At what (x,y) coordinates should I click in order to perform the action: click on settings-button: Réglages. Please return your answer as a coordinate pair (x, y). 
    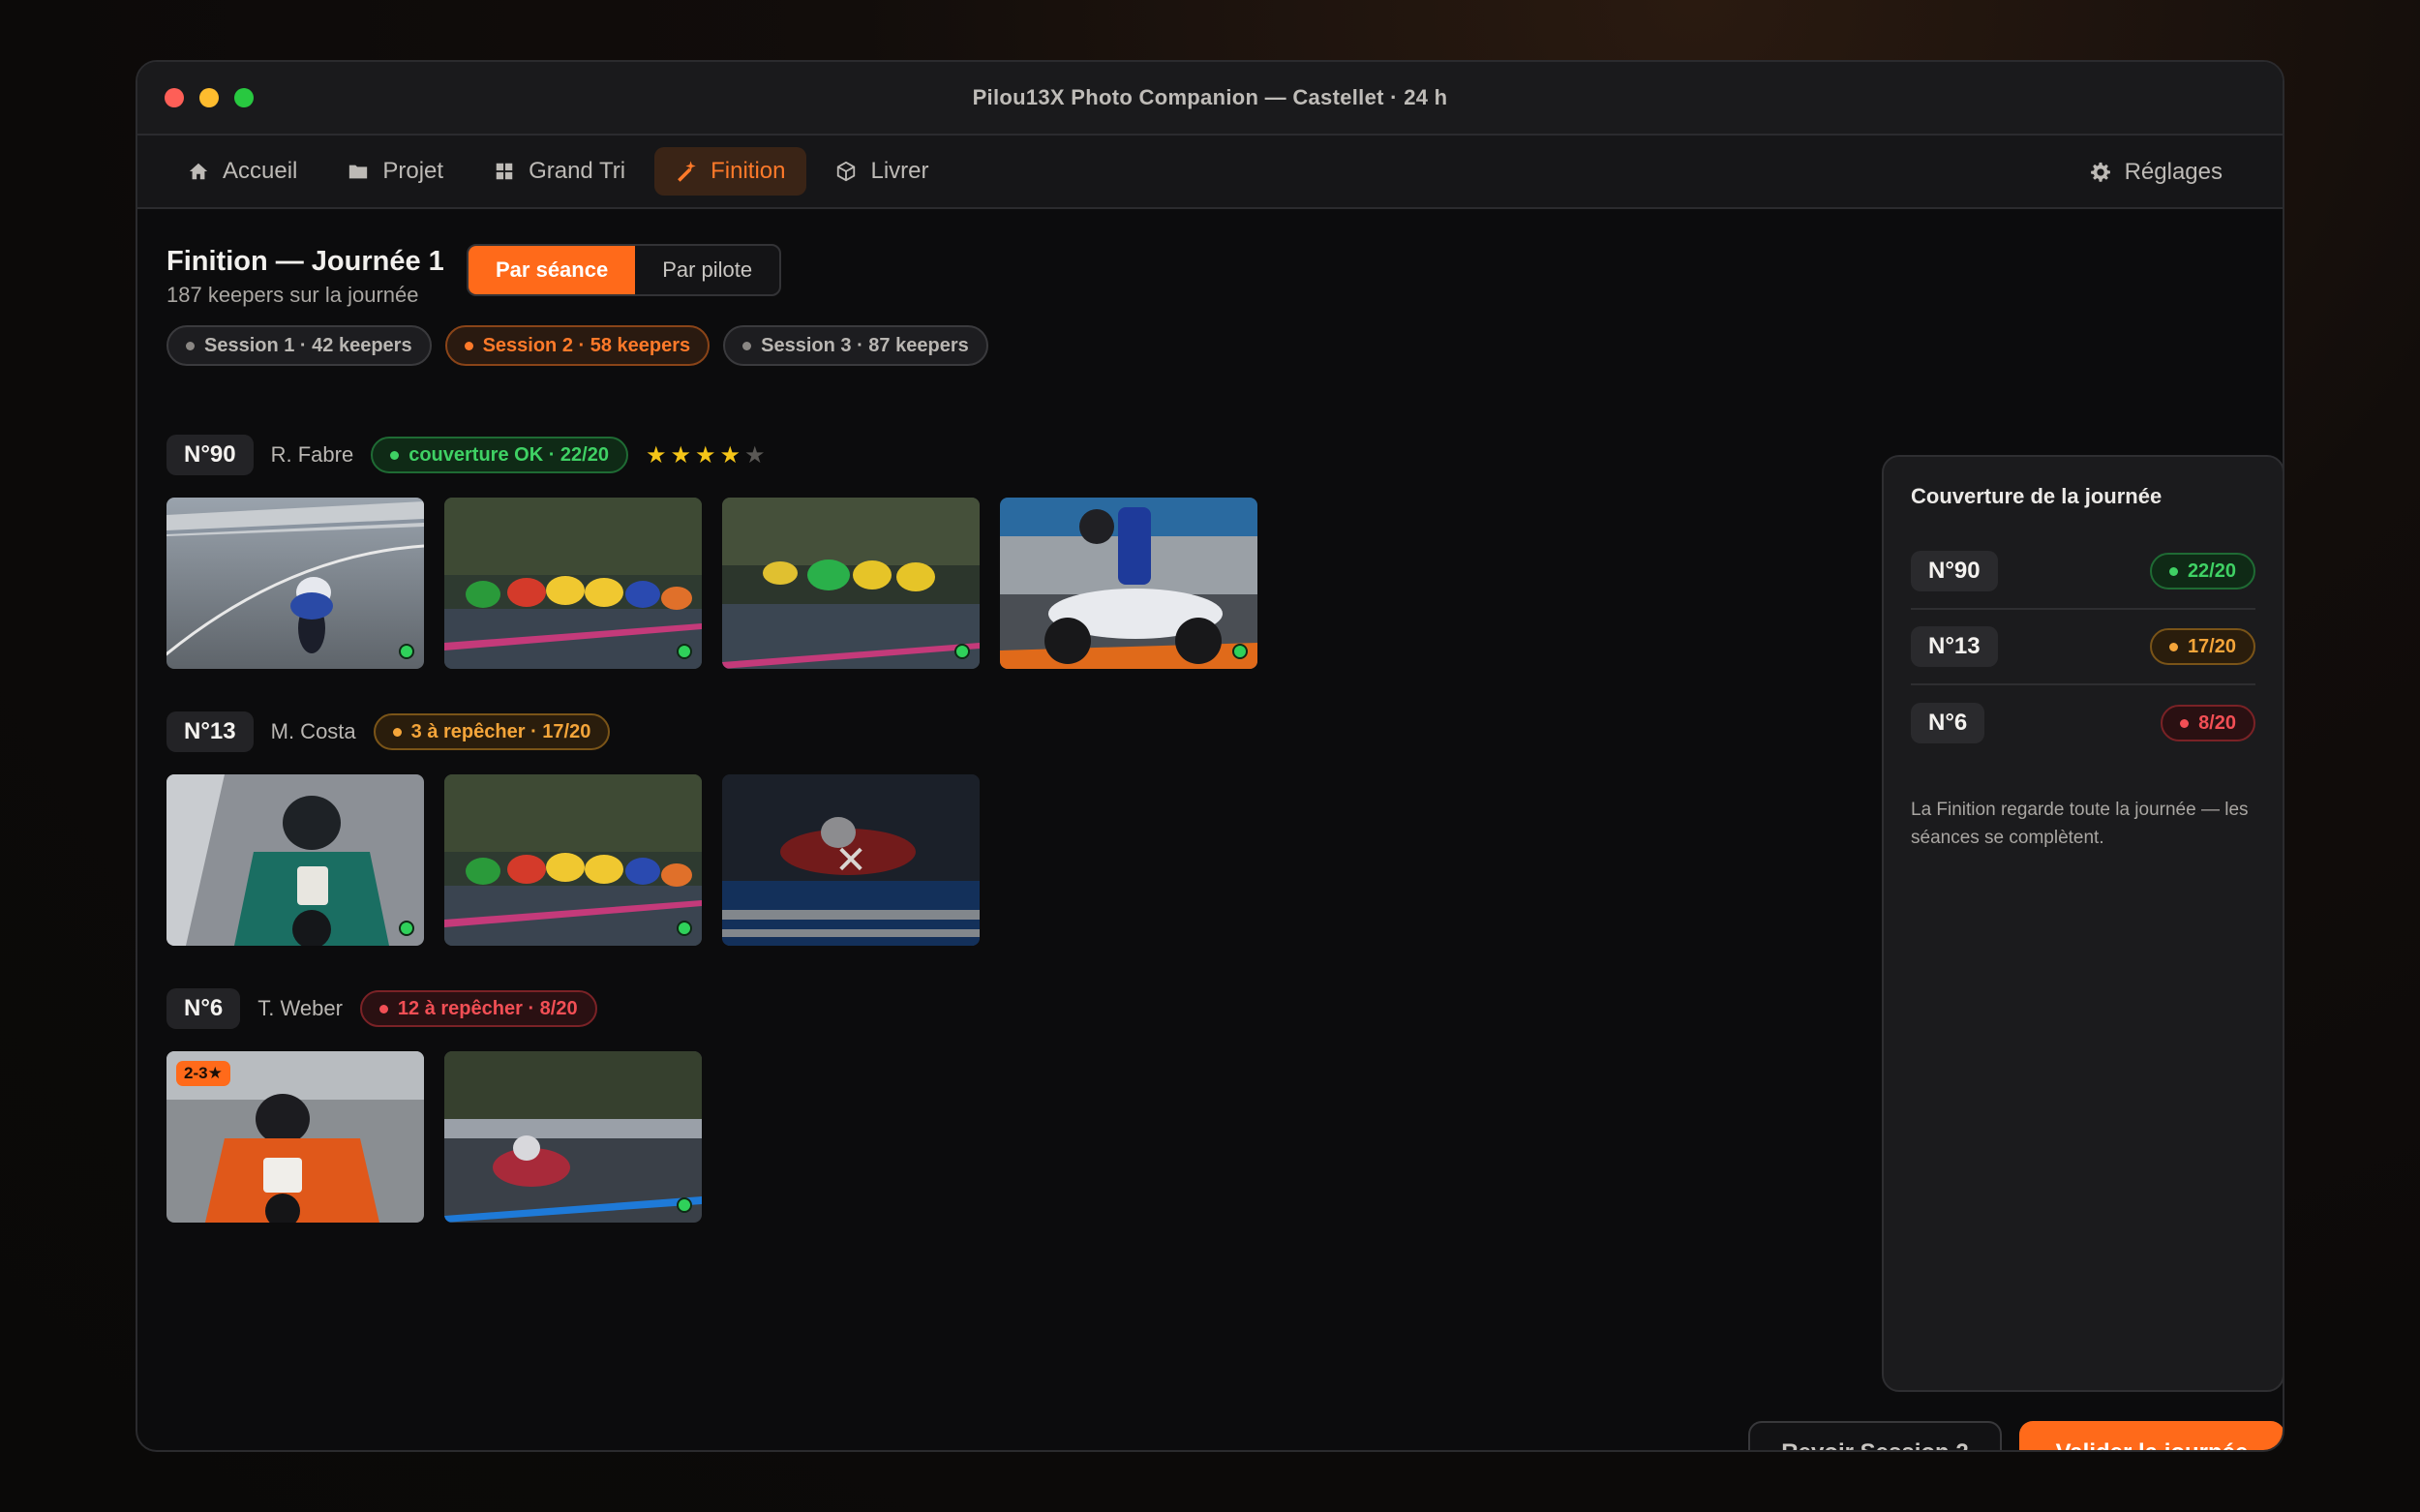
    Looking at the image, I should click on (2156, 172).